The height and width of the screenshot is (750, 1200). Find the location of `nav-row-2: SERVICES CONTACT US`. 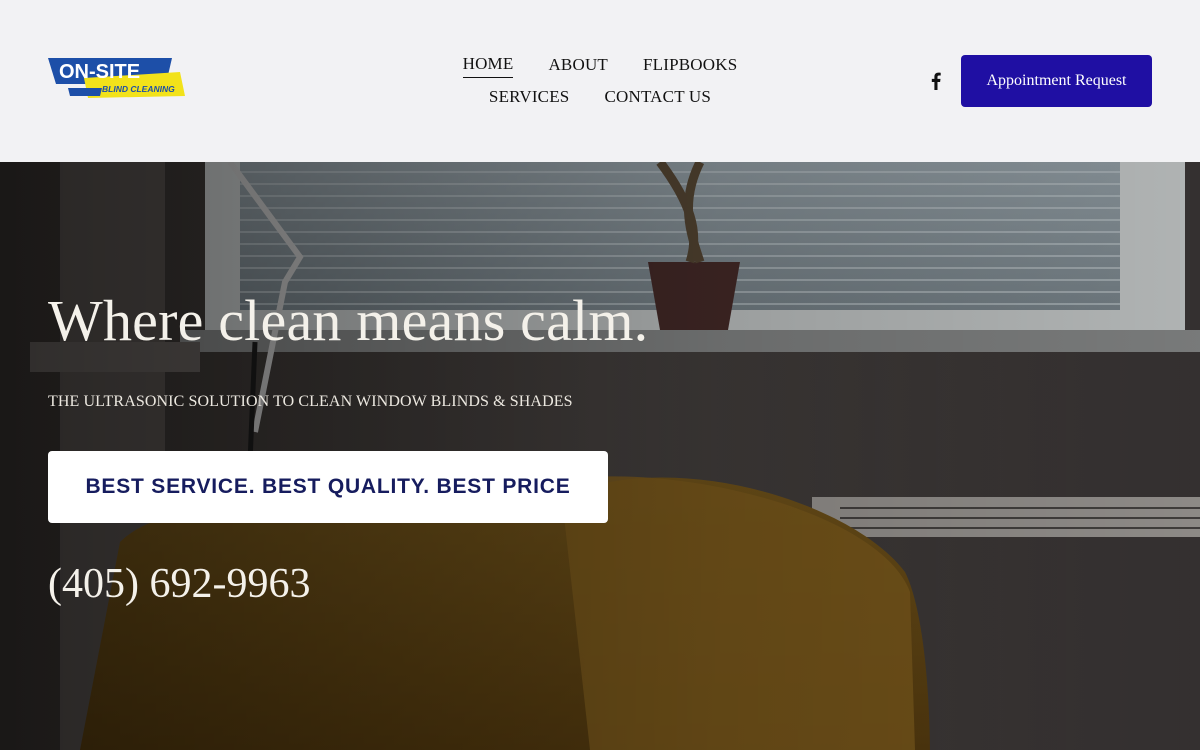

nav-row-2: SERVICES CONTACT US is located at coordinates (600, 98).